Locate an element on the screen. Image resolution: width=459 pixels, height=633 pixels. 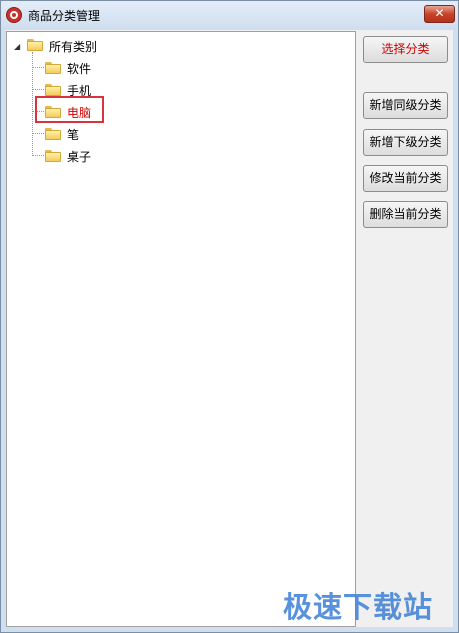
close-button: ✕ is located at coordinates (439, 14).